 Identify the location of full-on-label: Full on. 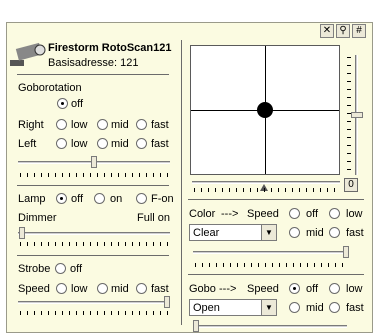
(154, 218).